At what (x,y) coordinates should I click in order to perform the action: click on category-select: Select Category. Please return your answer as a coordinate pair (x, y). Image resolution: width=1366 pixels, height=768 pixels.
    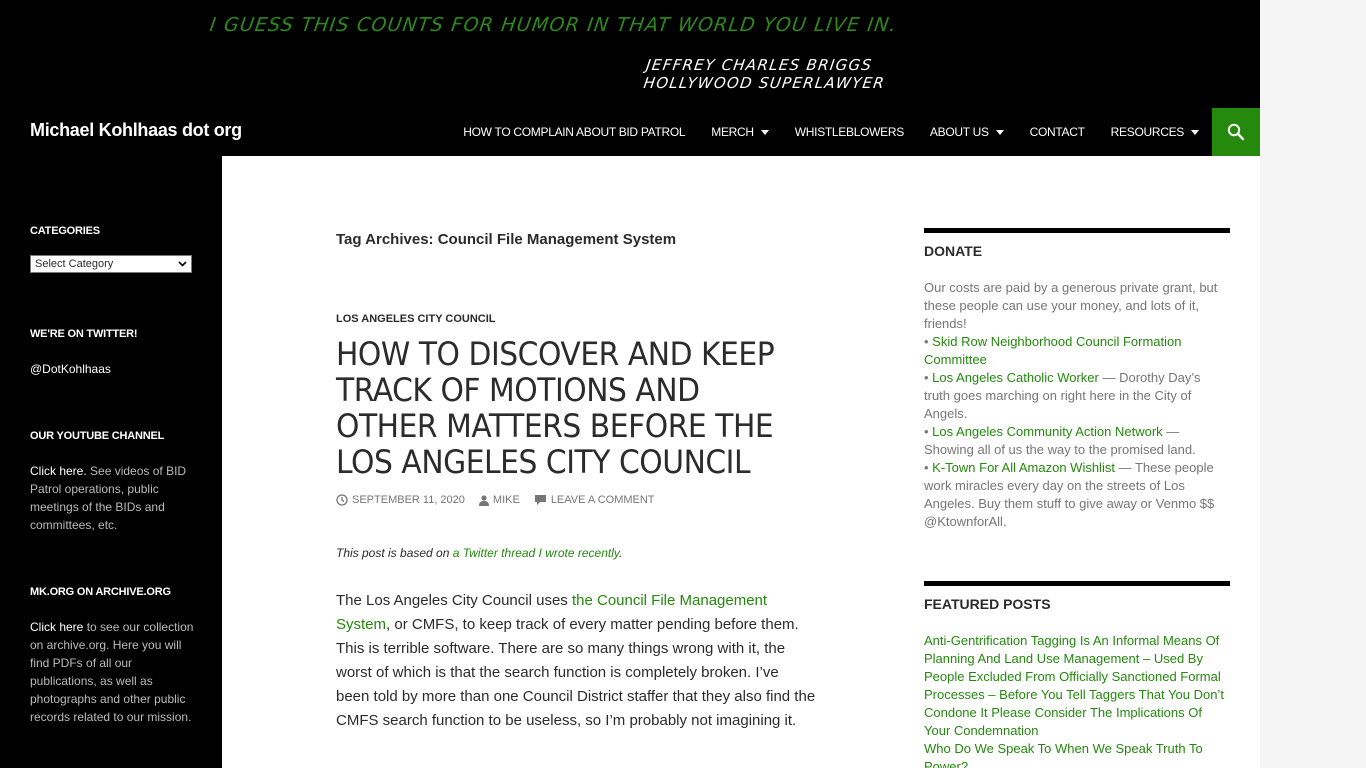
    Looking at the image, I should click on (111, 264).